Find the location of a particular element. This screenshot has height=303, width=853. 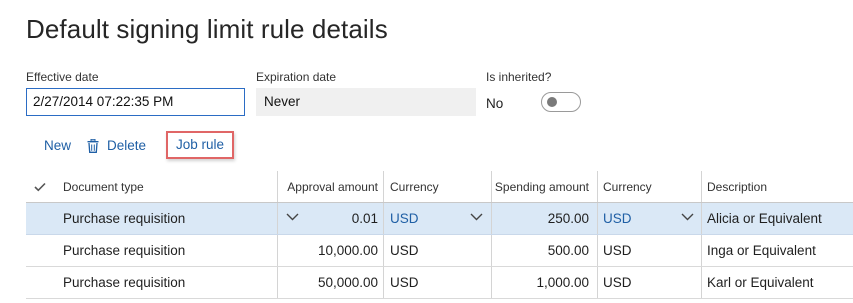

spending-amount-cell: 250.00 is located at coordinates (544, 218).